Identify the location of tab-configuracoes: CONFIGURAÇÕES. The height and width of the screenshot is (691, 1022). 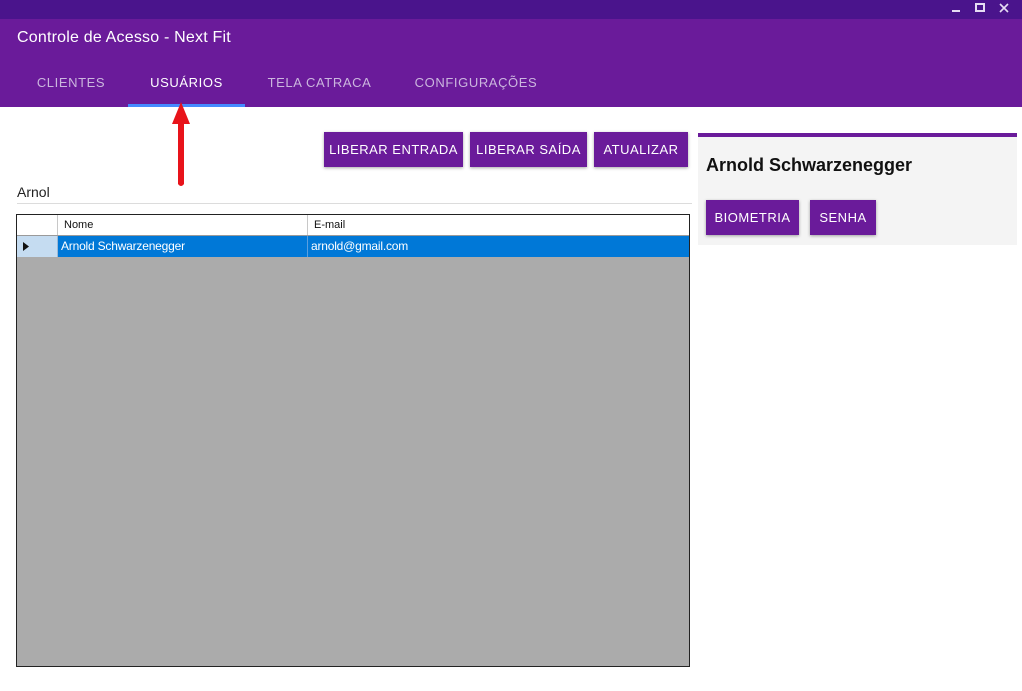
(476, 91).